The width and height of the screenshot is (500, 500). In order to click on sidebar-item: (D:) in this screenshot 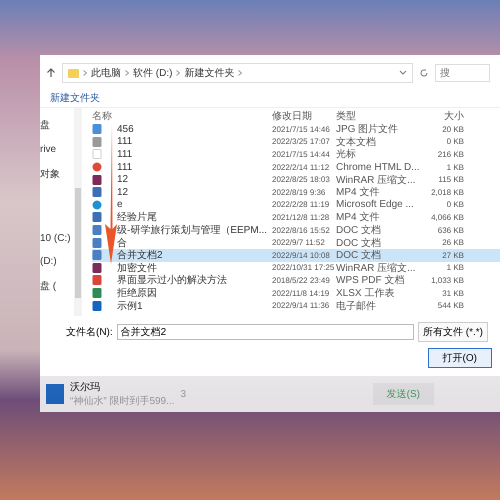, I will do `click(48, 261)`.